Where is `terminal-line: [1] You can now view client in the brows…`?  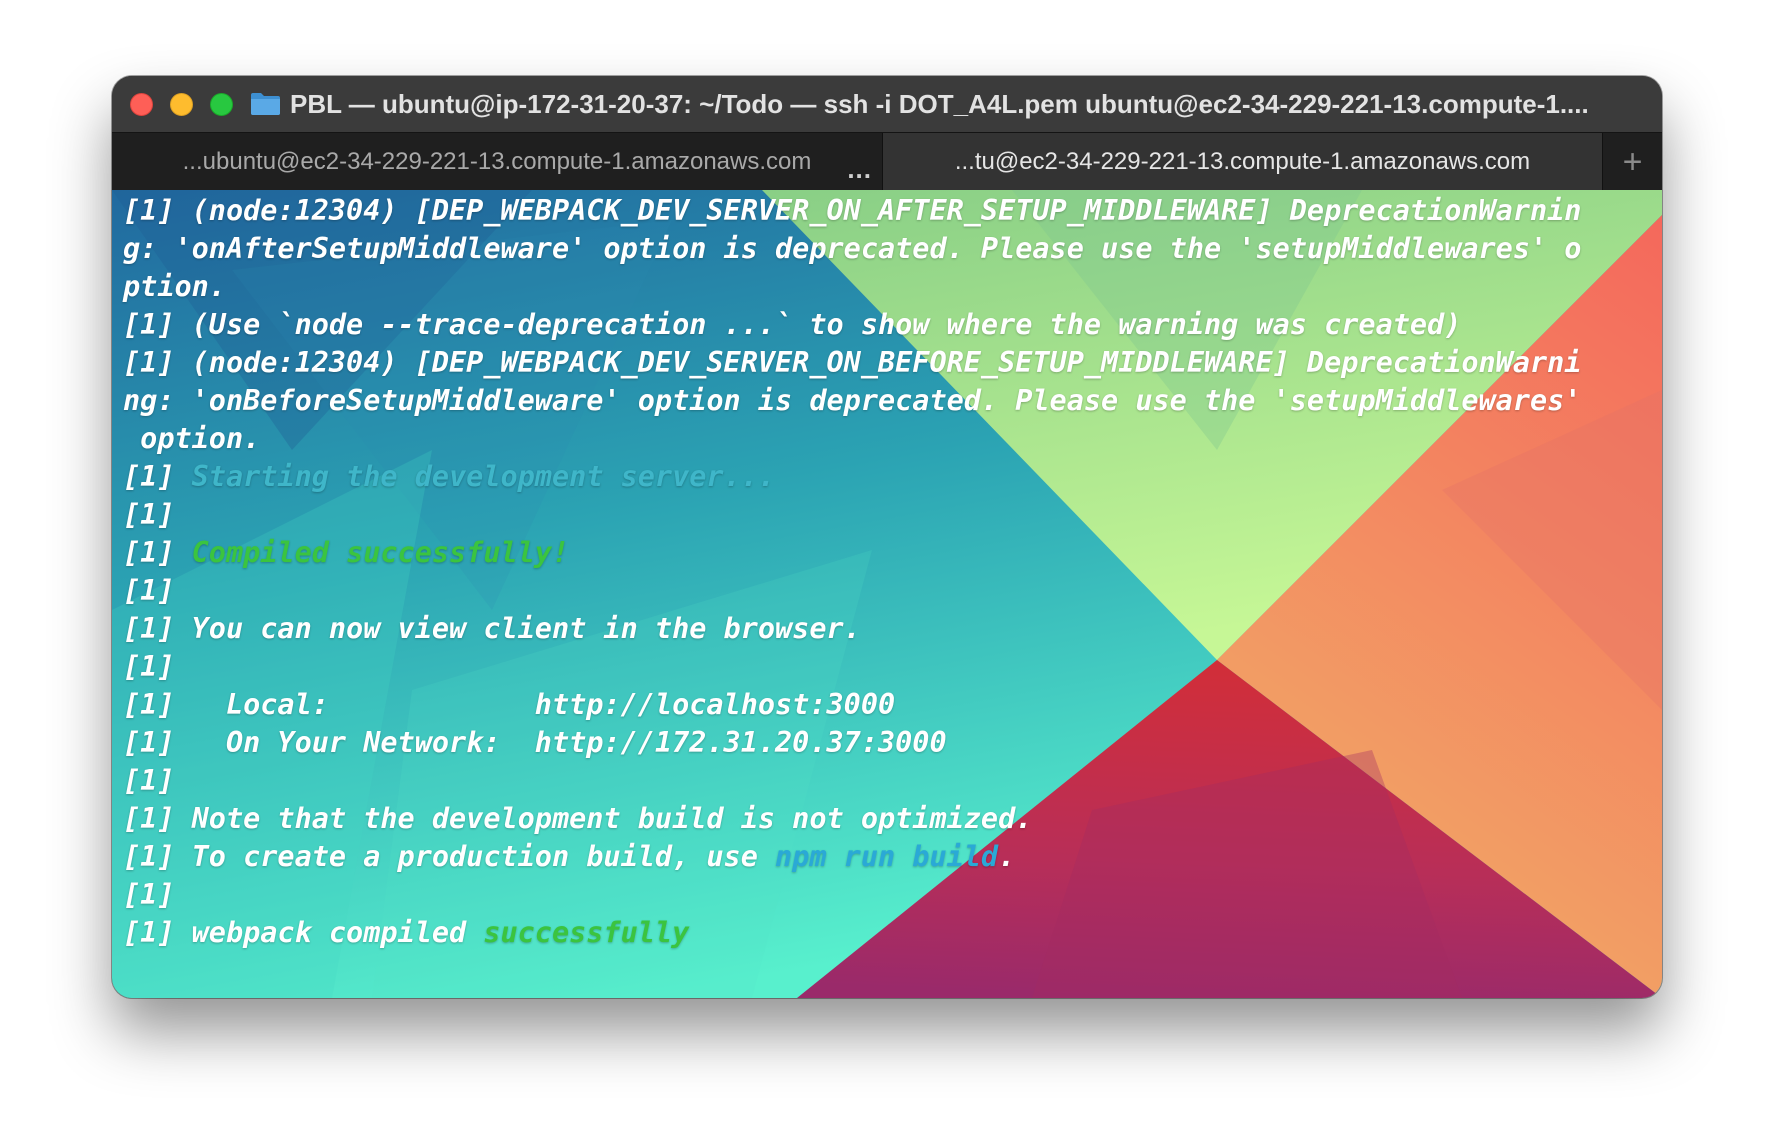
terminal-line: [1] You can now view client in the brows… is located at coordinates (888, 629).